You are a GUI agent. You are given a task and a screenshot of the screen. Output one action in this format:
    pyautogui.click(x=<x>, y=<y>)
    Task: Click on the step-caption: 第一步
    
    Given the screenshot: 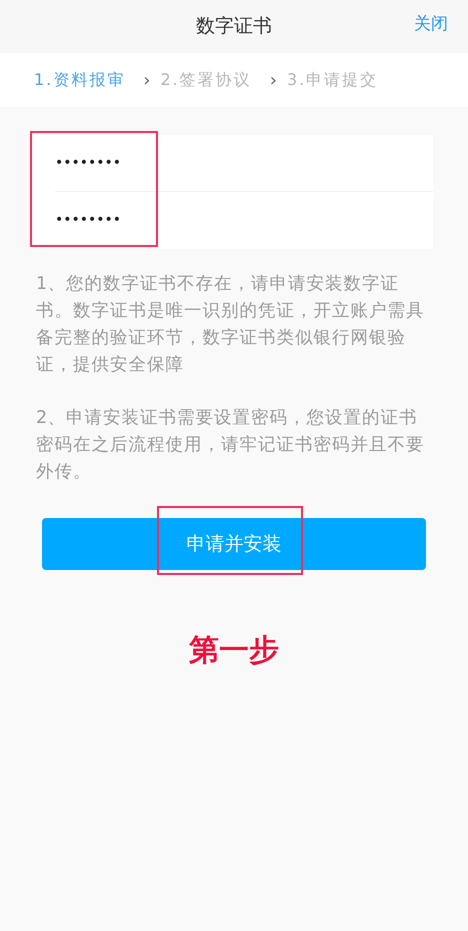 What is the action you would take?
    pyautogui.click(x=234, y=651)
    